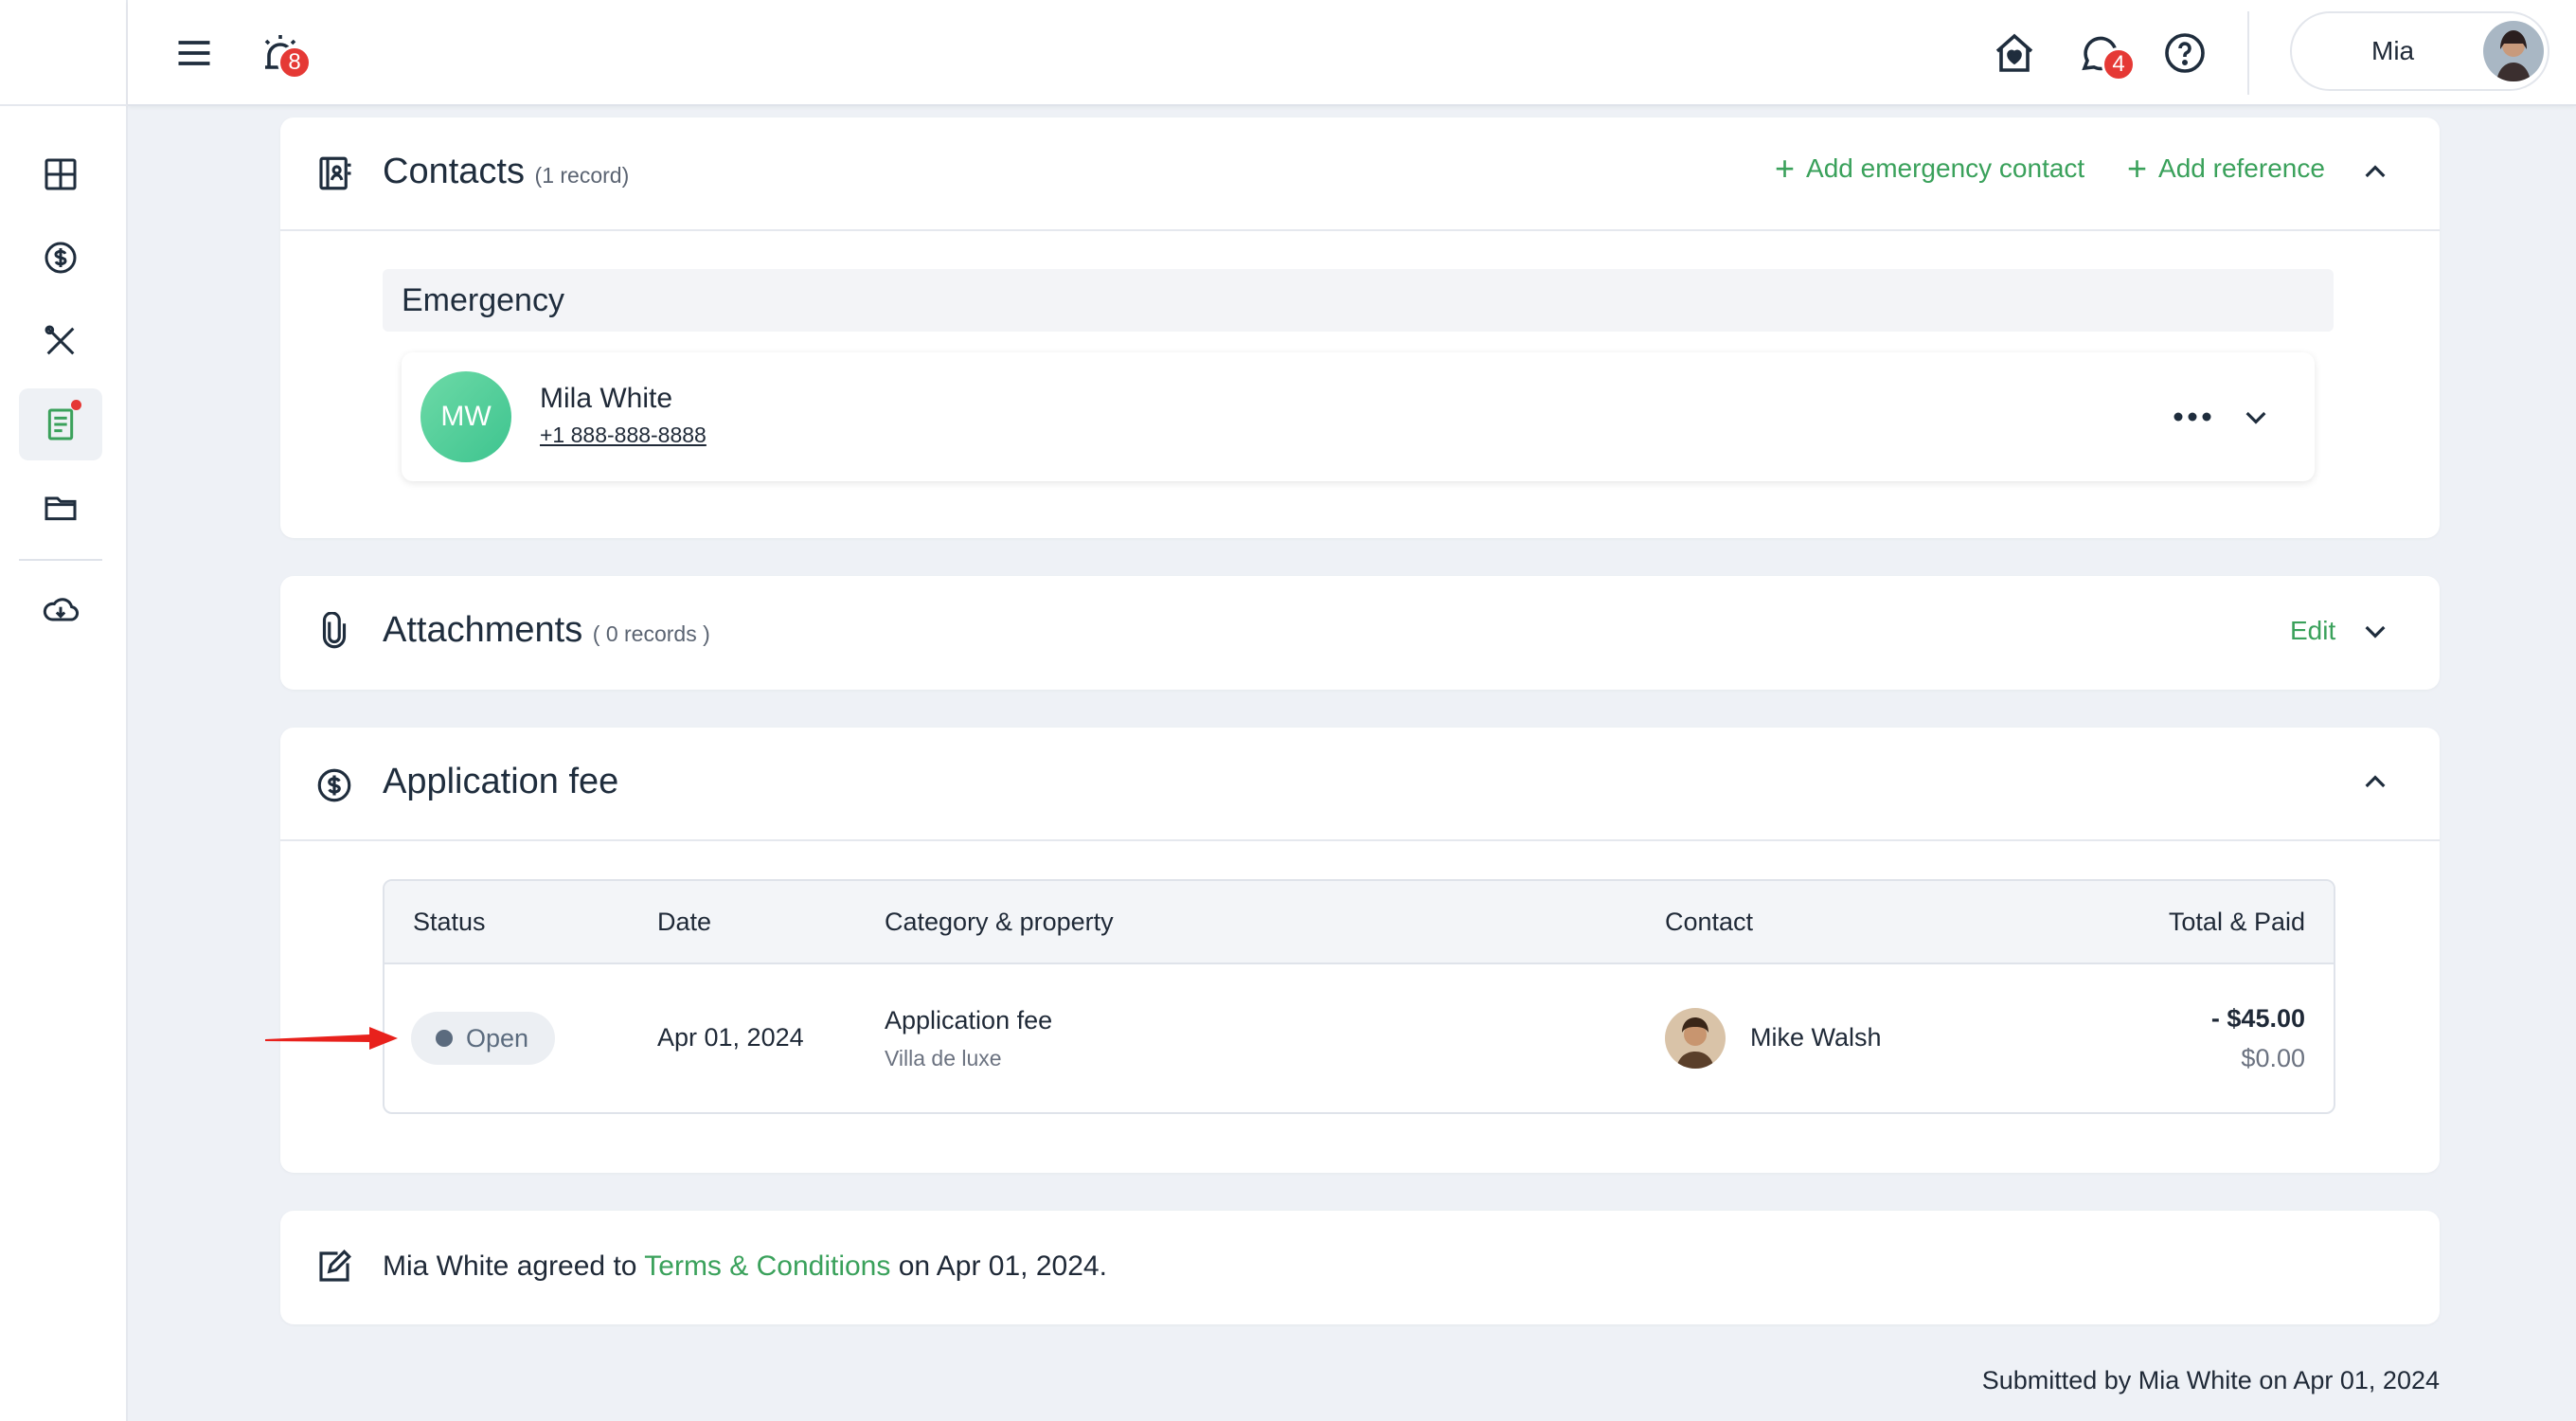 This screenshot has width=2576, height=1421. I want to click on contact-more-button, so click(2192, 417).